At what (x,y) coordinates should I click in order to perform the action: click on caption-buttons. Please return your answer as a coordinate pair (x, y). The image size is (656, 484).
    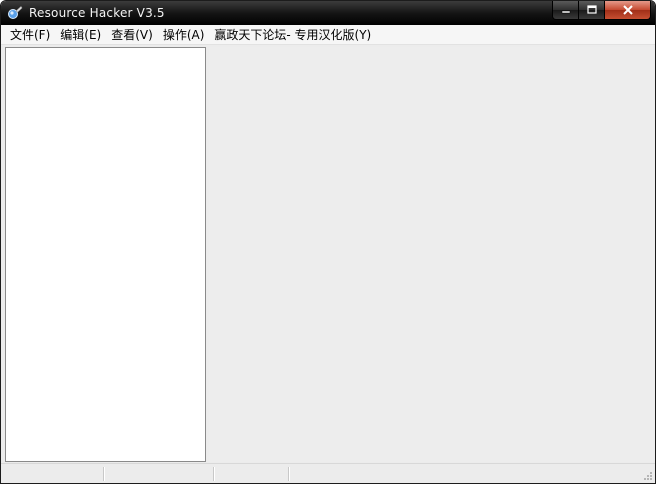
    Looking at the image, I should click on (601, 10).